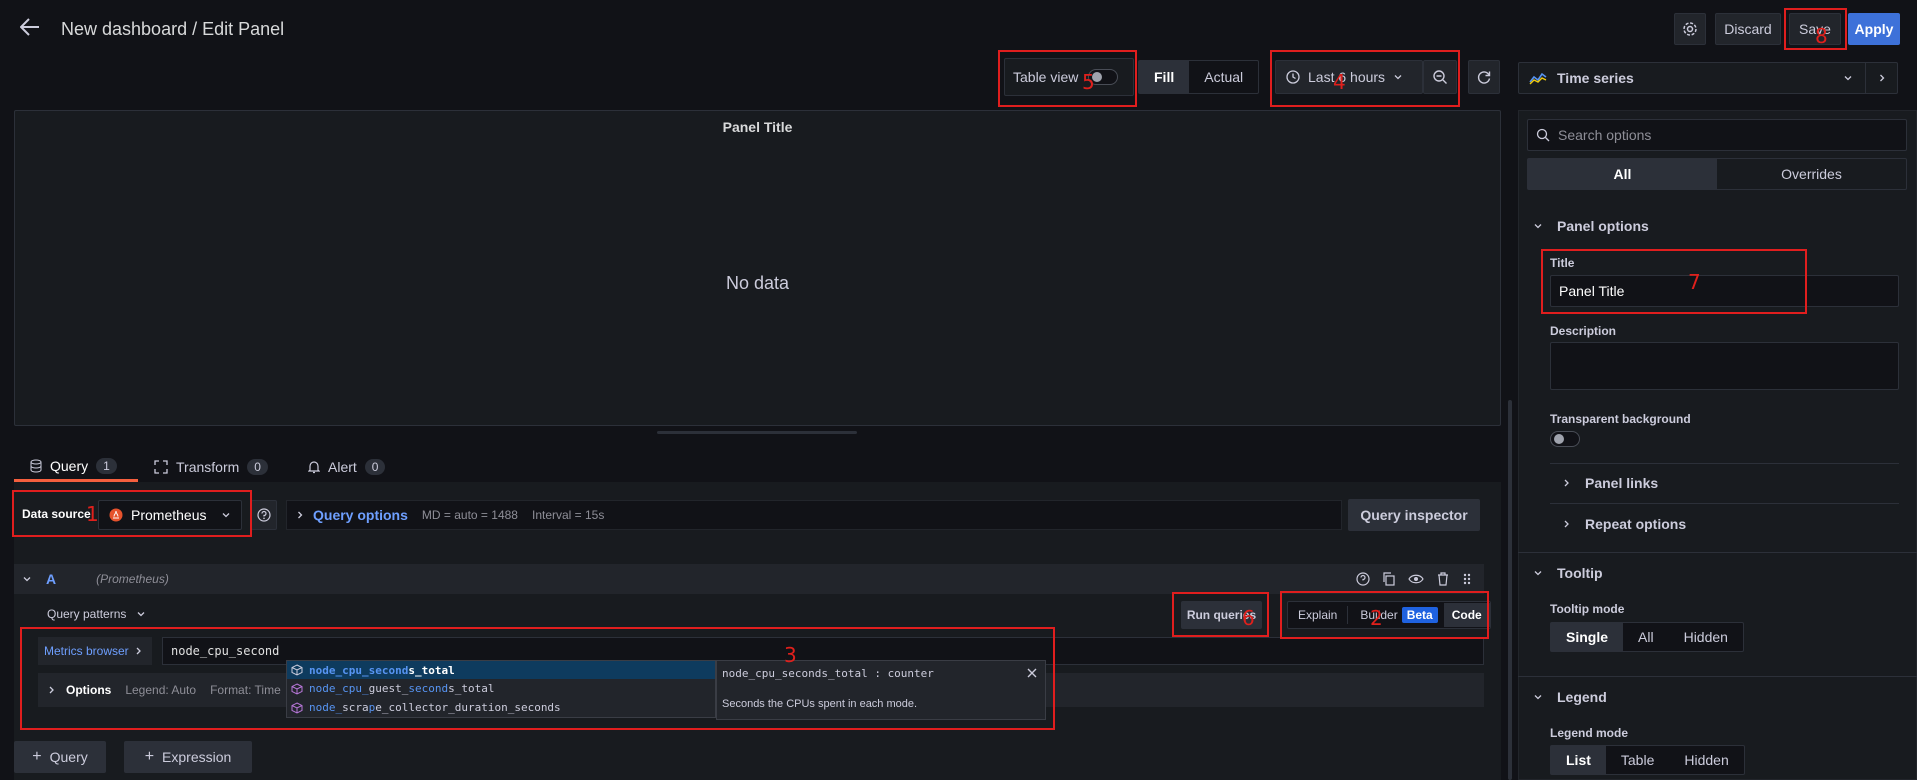 The height and width of the screenshot is (780, 1917). I want to click on datasource-help-button, so click(264, 515).